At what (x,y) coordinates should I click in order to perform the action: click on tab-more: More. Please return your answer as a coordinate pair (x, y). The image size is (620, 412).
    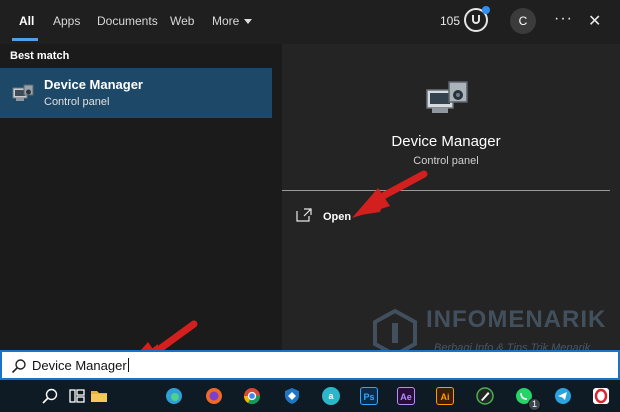
    Looking at the image, I should click on (232, 21).